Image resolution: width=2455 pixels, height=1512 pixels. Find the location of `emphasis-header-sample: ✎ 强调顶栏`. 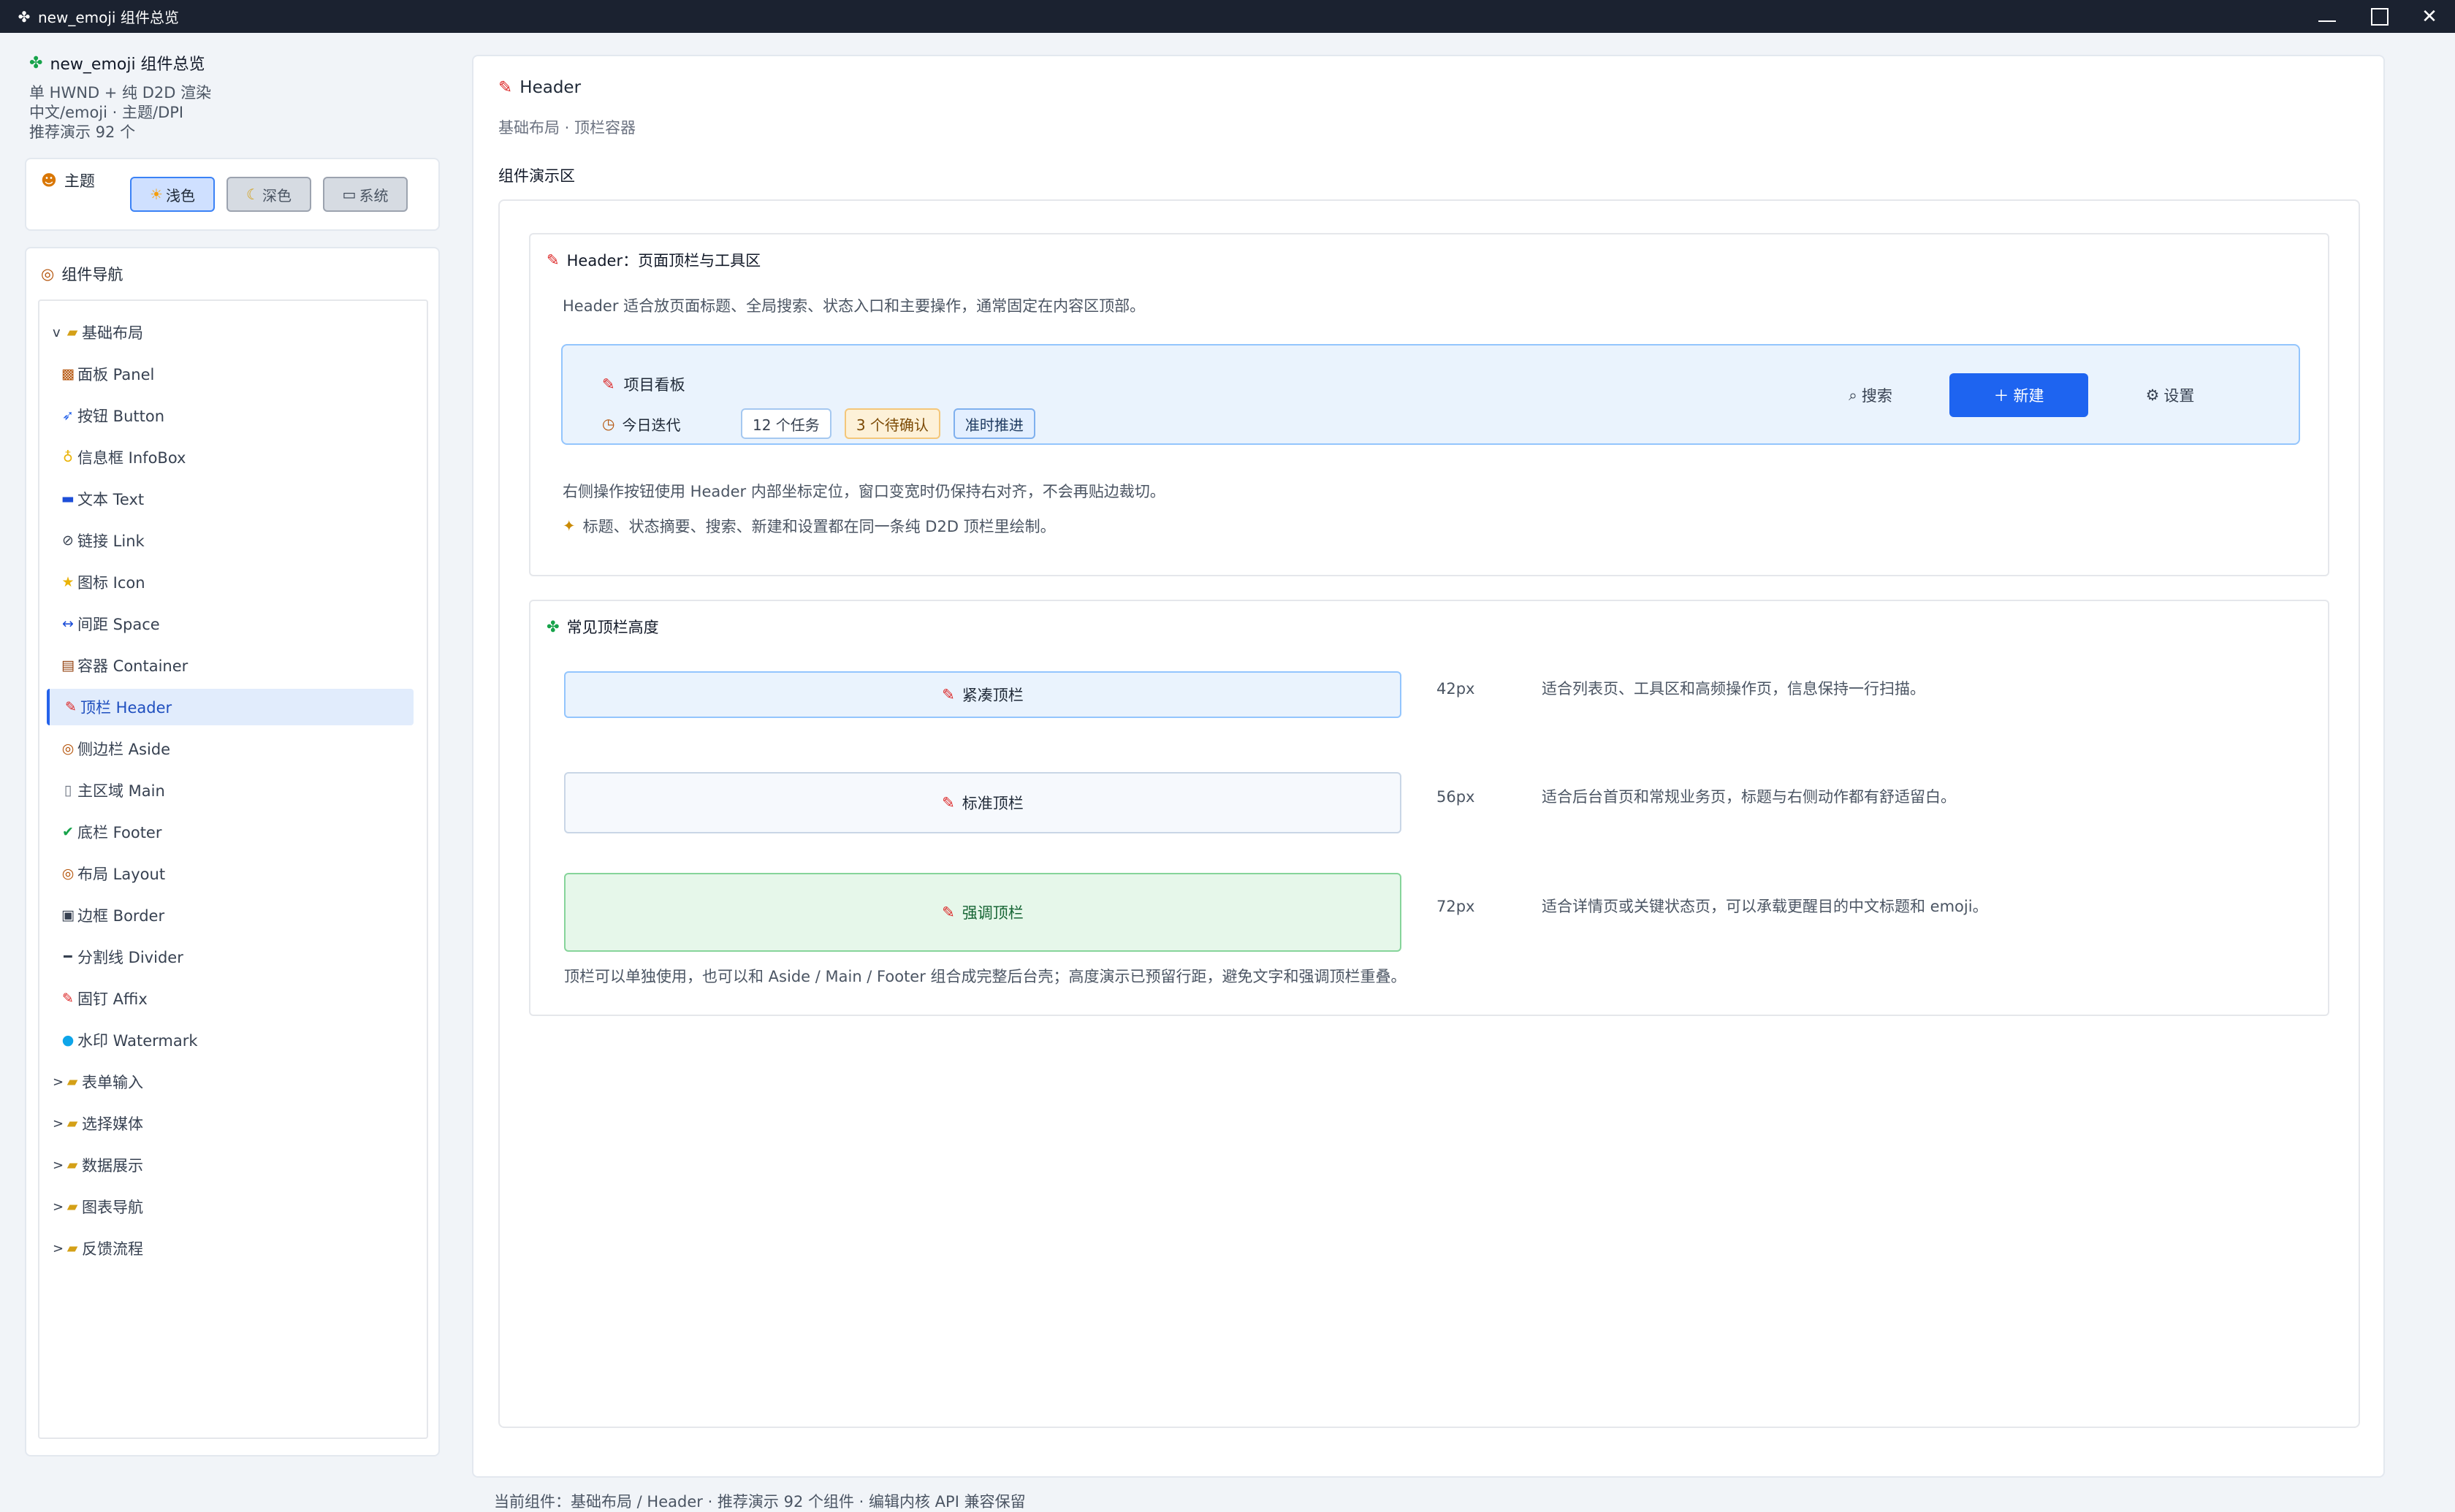

emphasis-header-sample: ✎ 强调顶栏 is located at coordinates (982, 912).